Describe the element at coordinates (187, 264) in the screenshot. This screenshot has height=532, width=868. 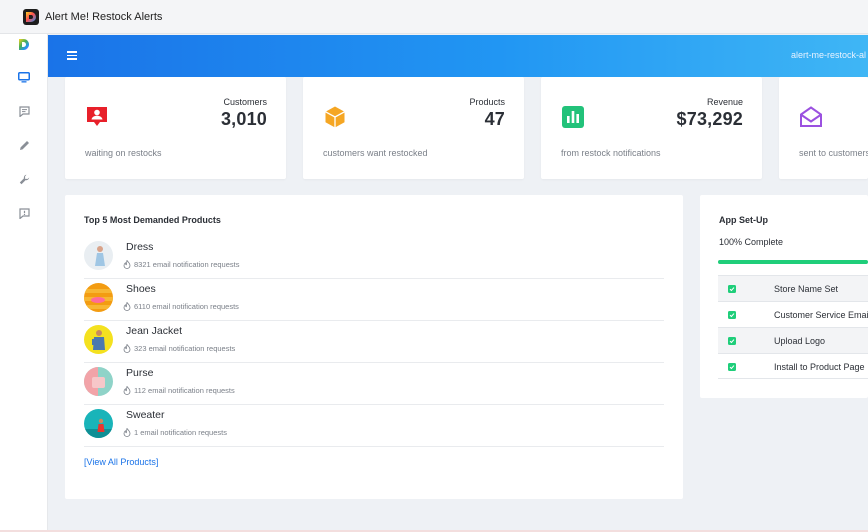
I see `product-requests-text: 8321 email notification requests` at that location.